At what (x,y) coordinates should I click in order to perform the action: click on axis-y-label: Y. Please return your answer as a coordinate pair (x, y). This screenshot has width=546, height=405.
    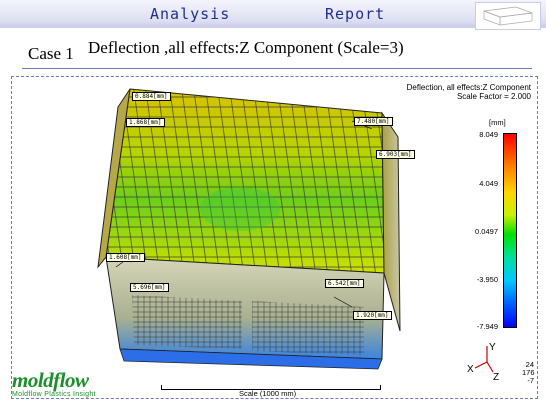
    Looking at the image, I should click on (492, 347).